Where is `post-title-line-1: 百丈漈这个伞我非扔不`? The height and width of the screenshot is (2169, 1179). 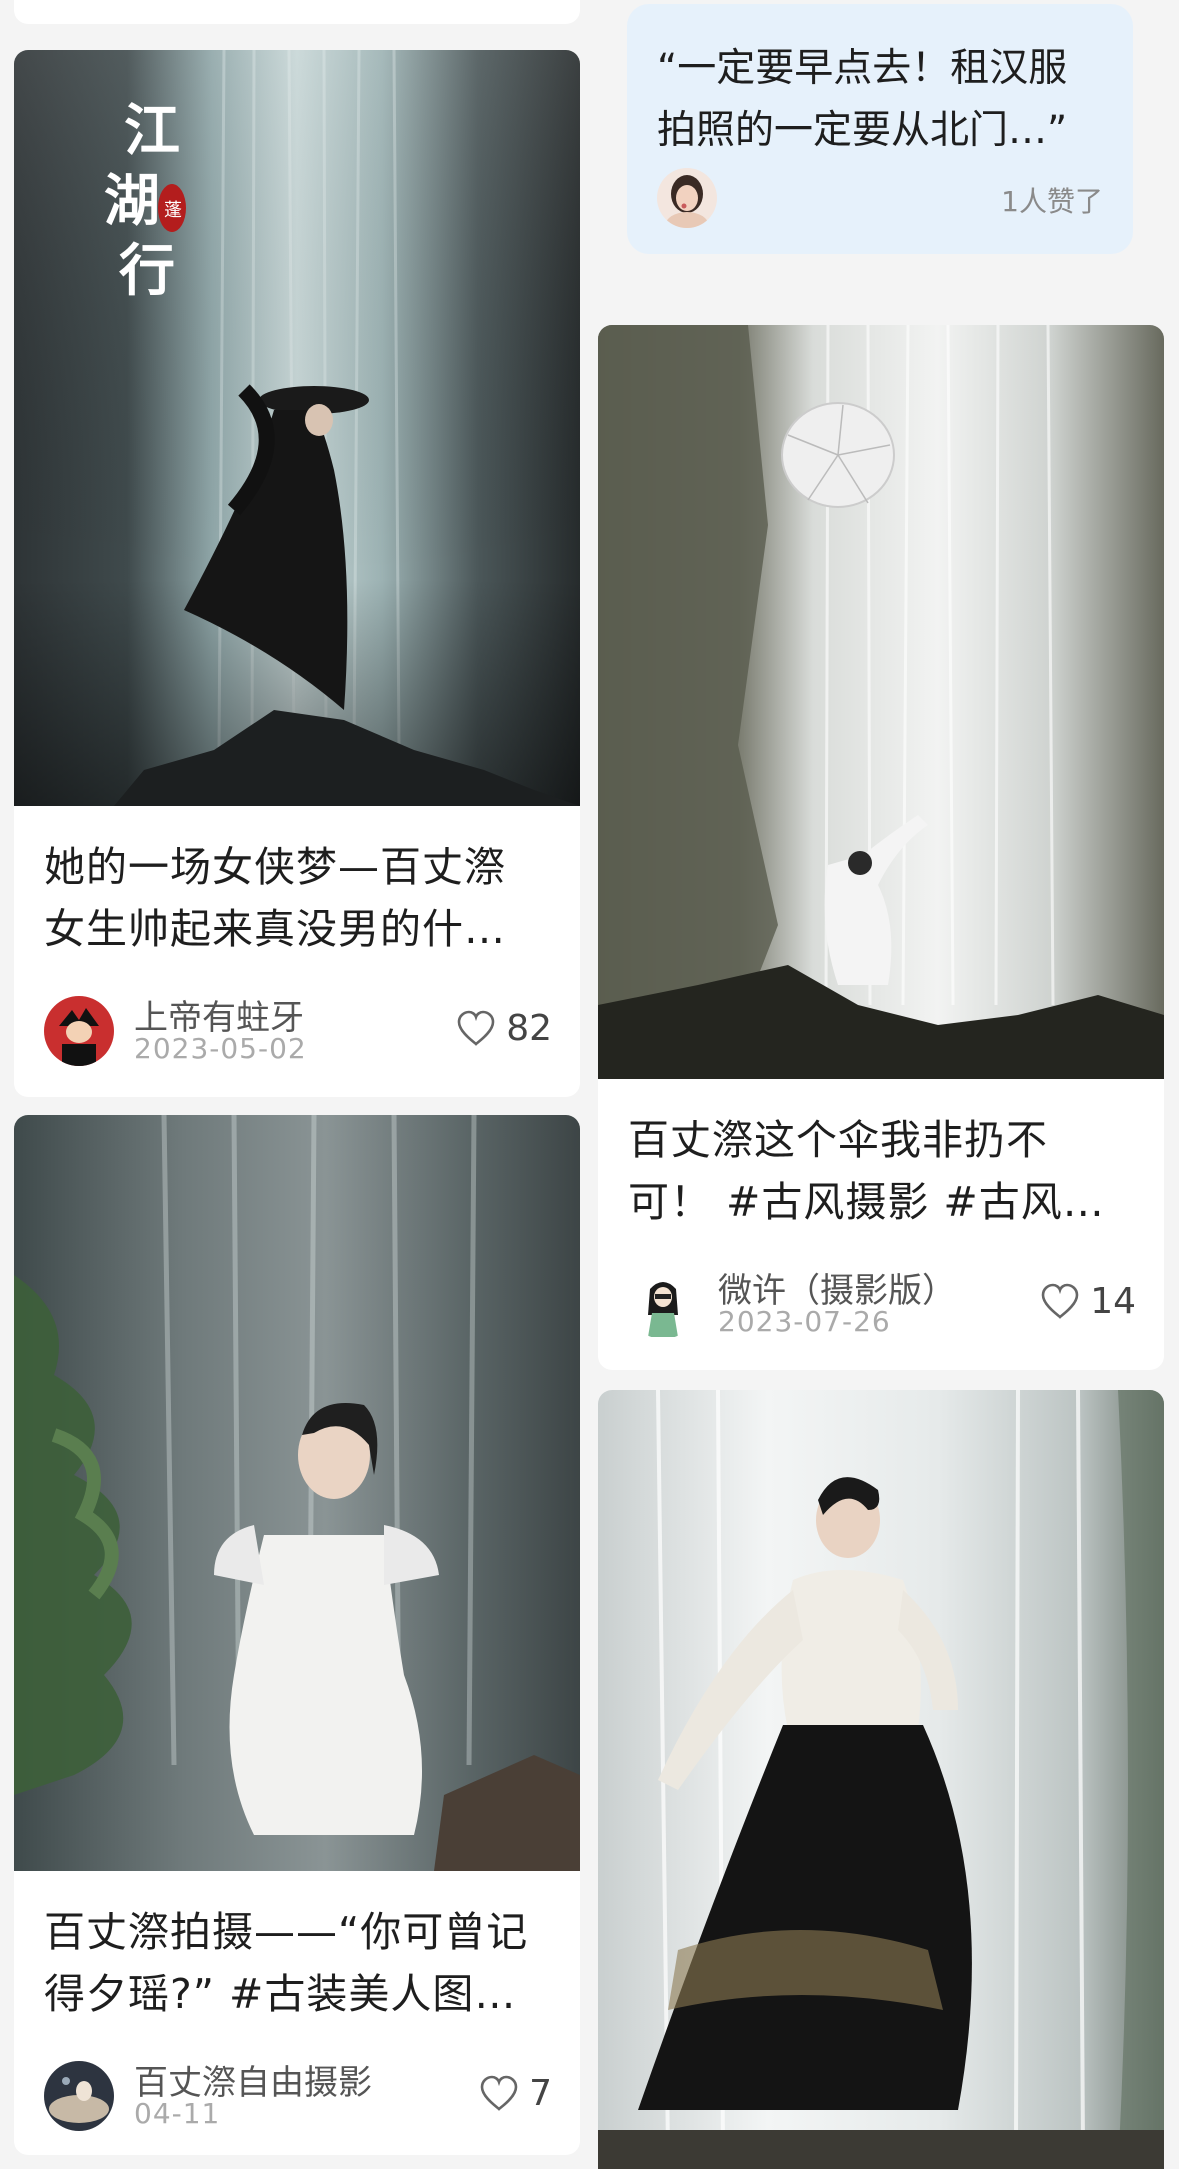
post-title-line-1: 百丈漈这个伞我非扔不 is located at coordinates (838, 1140).